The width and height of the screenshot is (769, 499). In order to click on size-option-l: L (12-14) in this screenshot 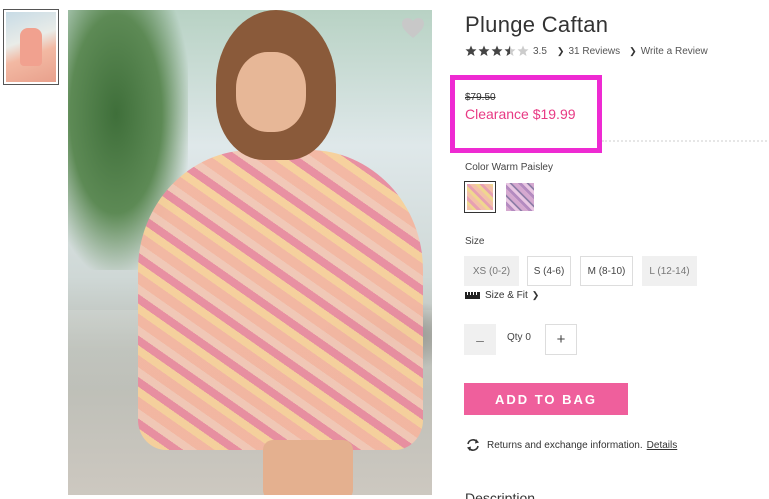, I will do `click(669, 271)`.